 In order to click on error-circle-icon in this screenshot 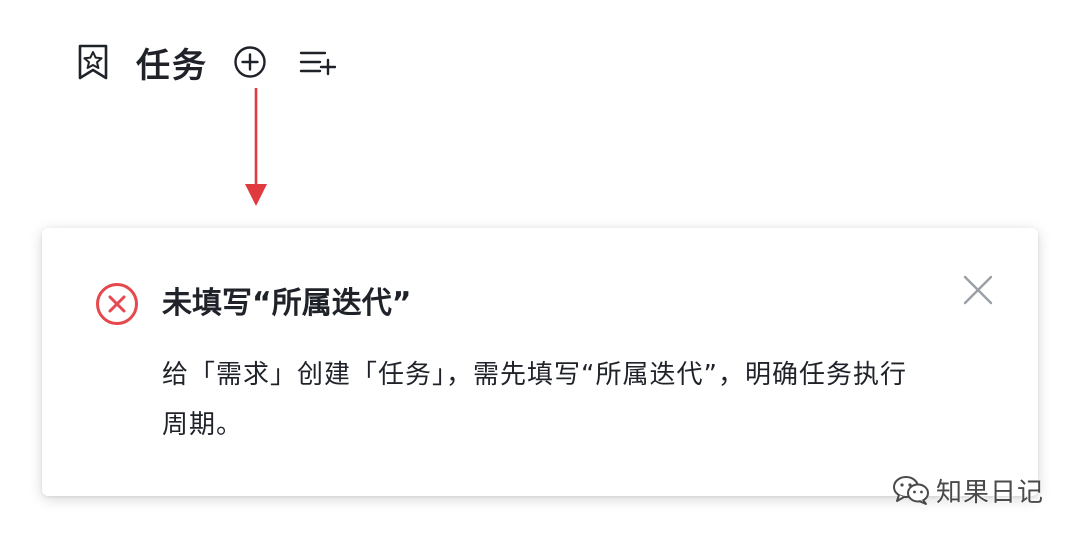, I will do `click(117, 304)`.